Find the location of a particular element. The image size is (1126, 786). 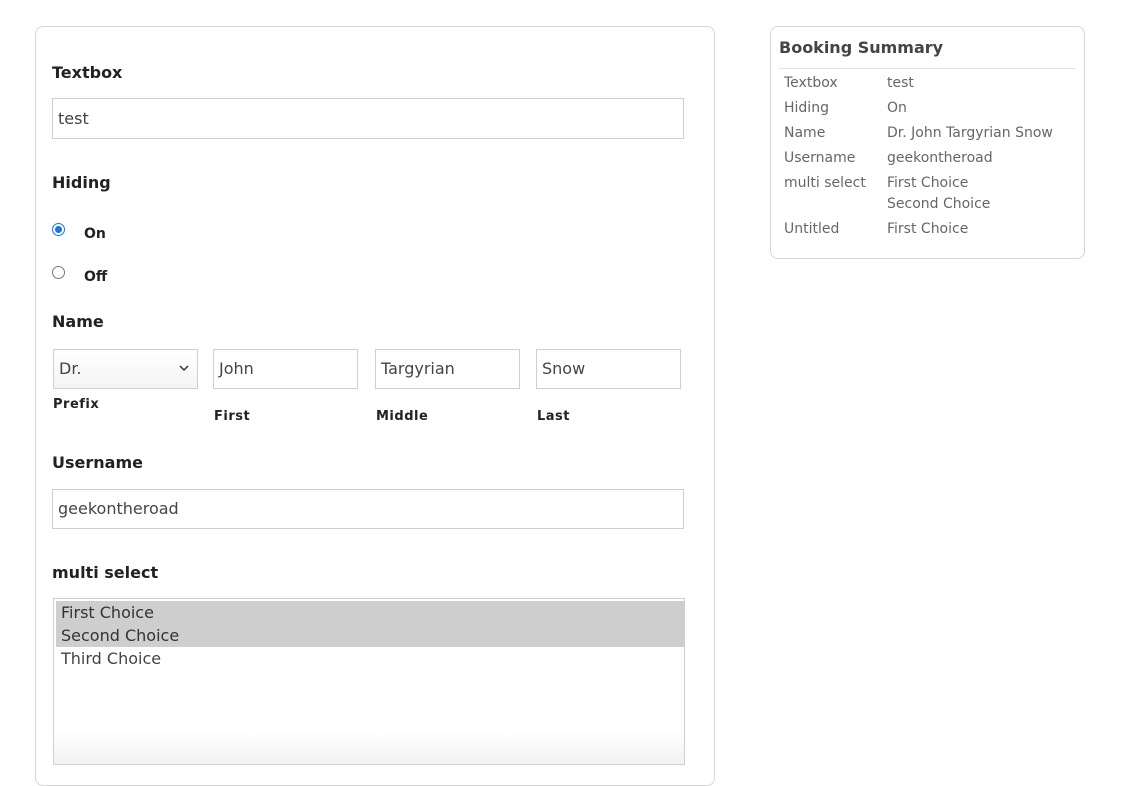

summary-value: test is located at coordinates (900, 83).